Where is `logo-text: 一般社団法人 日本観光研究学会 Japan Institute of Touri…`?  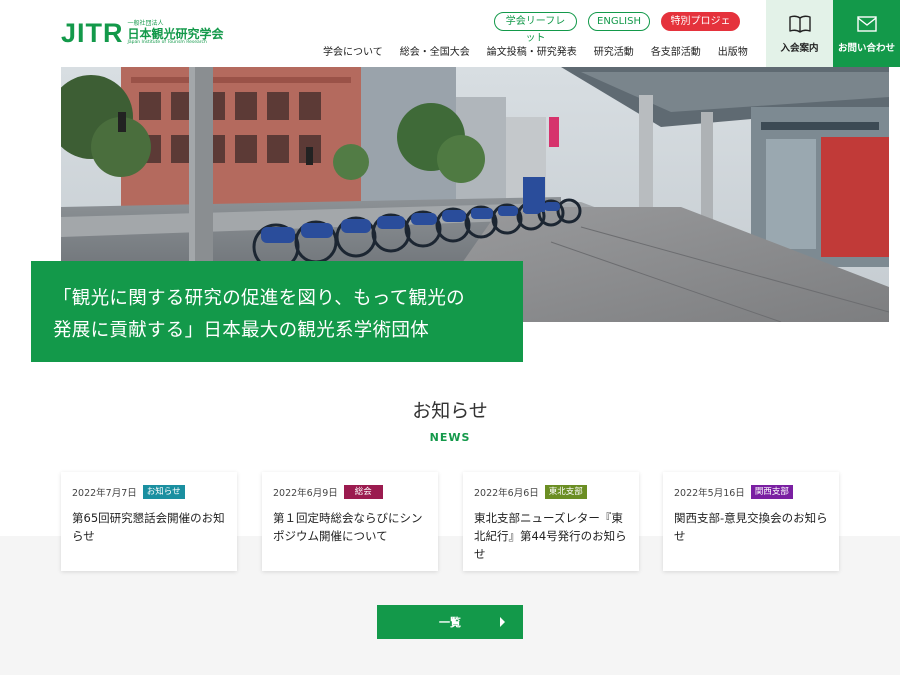 logo-text: 一般社団法人 日本観光研究学会 Japan Institute of Touri… is located at coordinates (175, 32).